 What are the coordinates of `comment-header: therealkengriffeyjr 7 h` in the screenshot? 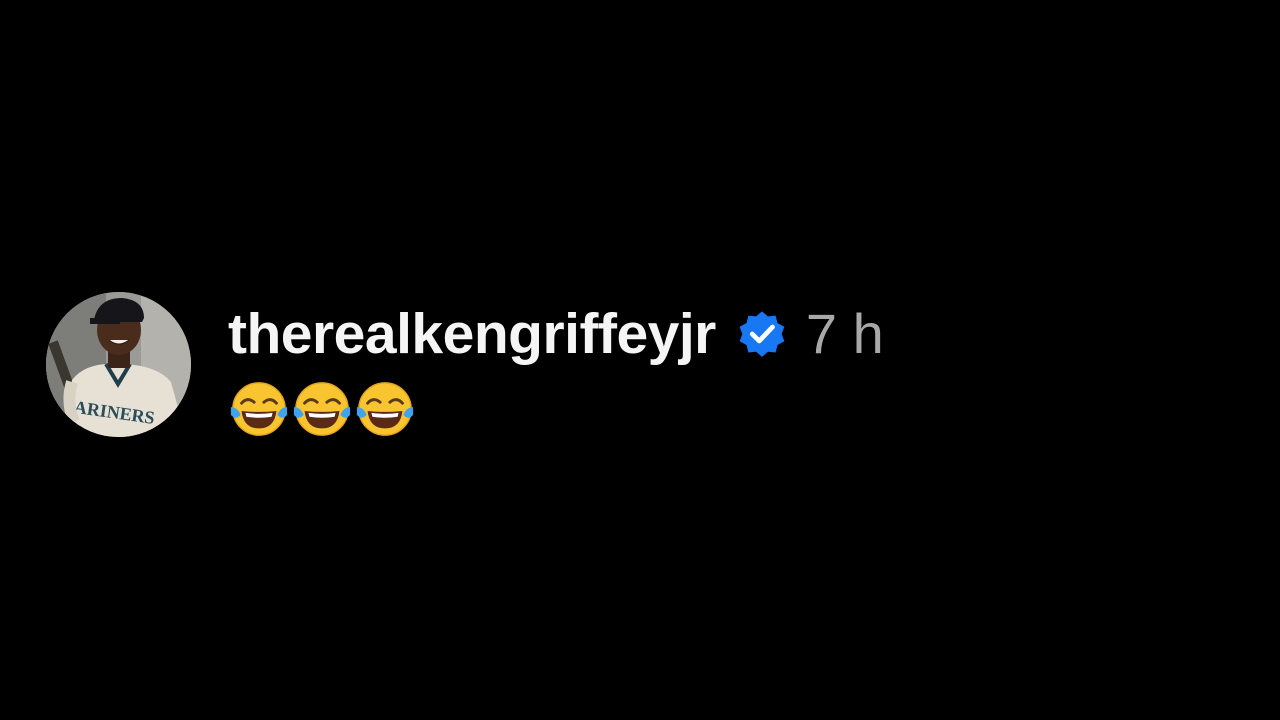 It's located at (556, 334).